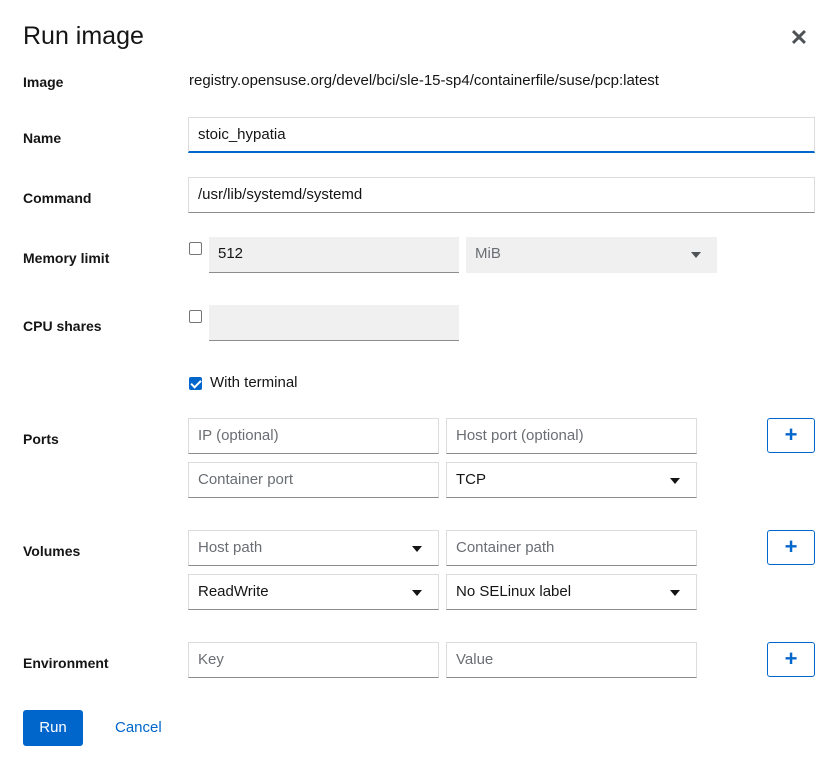  Describe the element at coordinates (334, 255) in the screenshot. I see `memory-limit-input: 512` at that location.